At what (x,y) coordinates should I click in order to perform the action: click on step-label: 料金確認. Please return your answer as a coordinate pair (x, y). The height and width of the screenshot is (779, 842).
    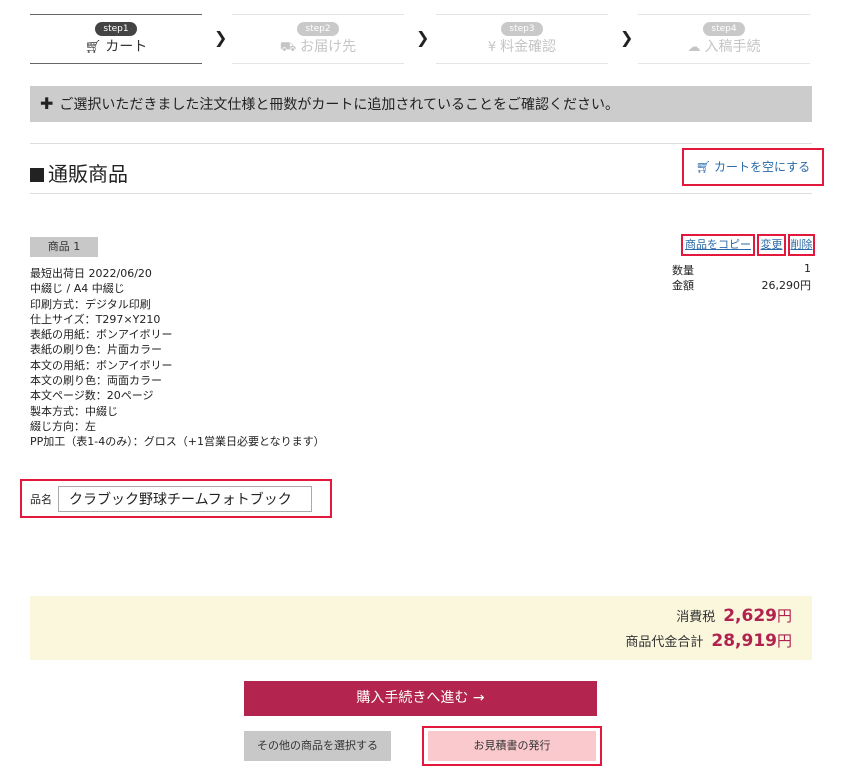
    Looking at the image, I should click on (528, 47).